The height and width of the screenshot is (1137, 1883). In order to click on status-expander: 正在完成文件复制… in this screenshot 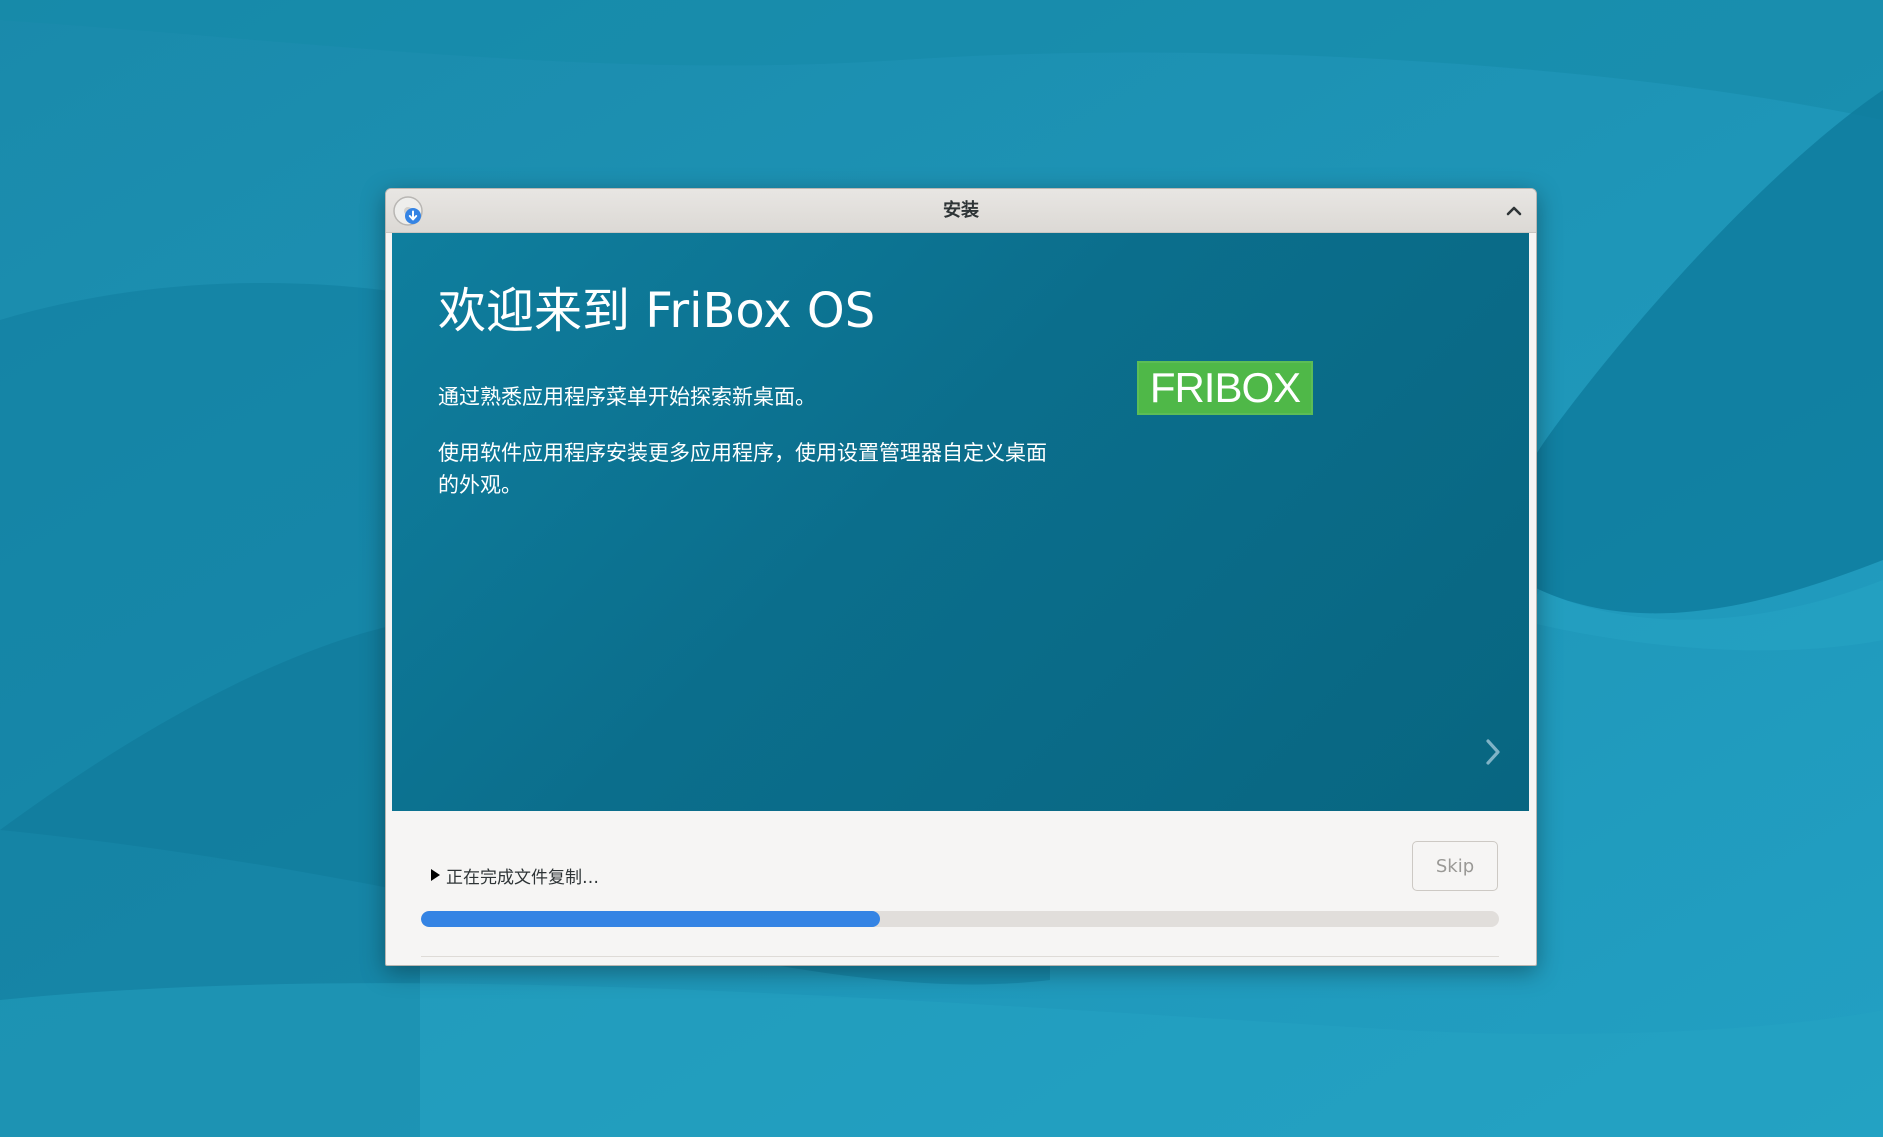, I will do `click(513, 875)`.